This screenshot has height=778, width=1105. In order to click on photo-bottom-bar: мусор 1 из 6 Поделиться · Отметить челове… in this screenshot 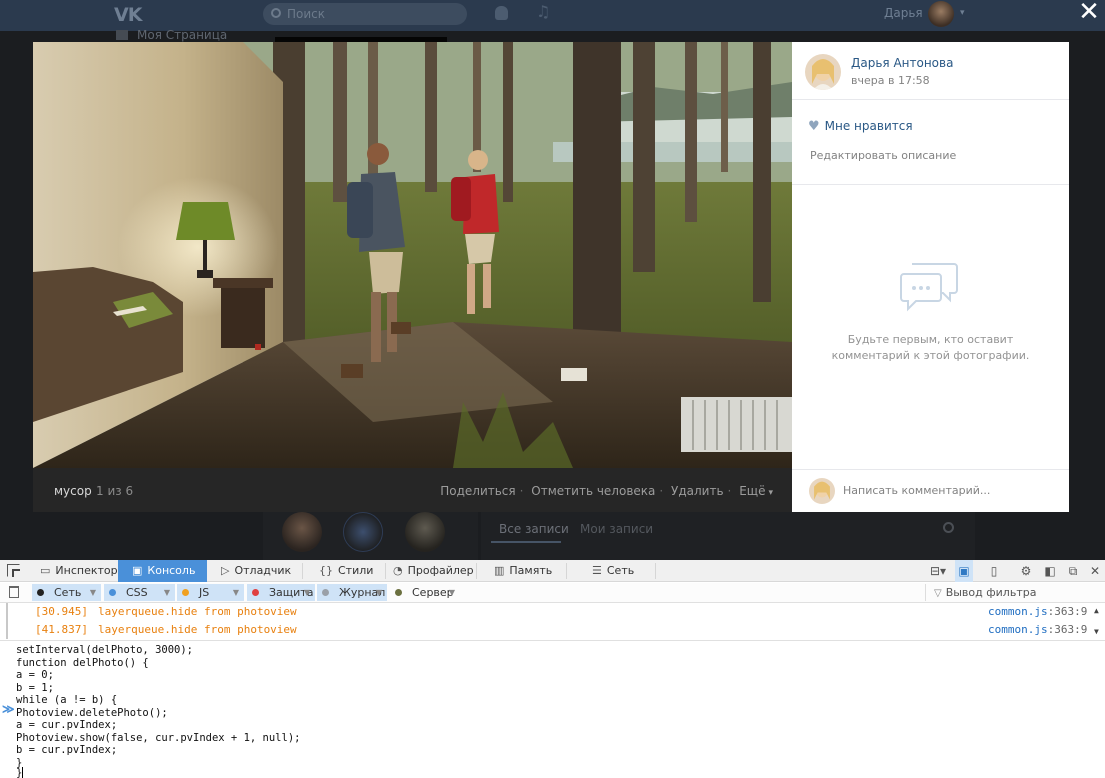, I will do `click(412, 490)`.